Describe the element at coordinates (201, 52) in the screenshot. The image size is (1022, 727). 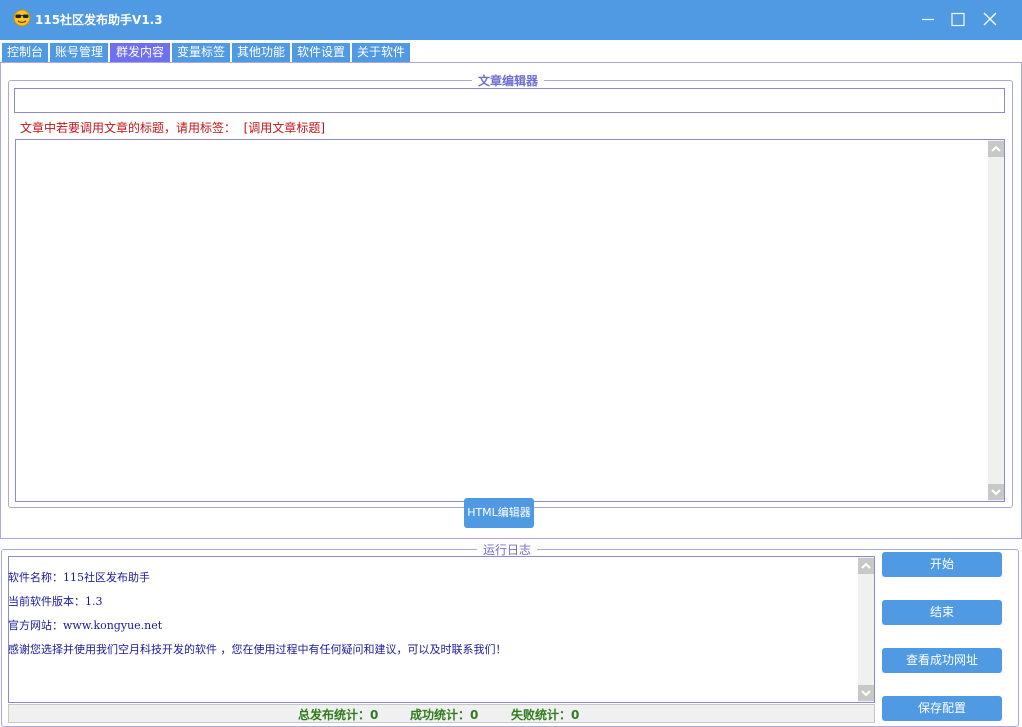
I see `tab-variable-tags: 变量标签` at that location.